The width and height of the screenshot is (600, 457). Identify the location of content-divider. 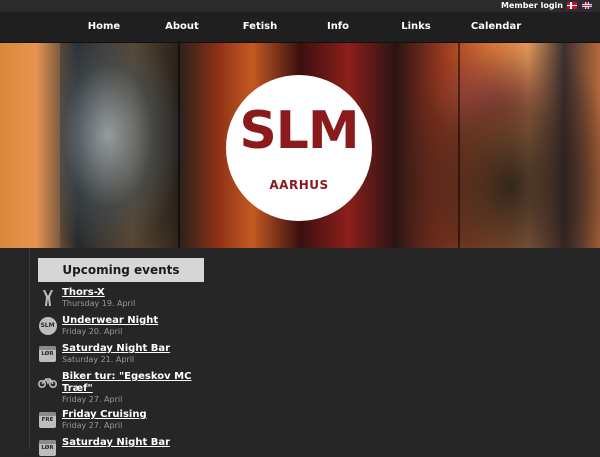
(29, 349).